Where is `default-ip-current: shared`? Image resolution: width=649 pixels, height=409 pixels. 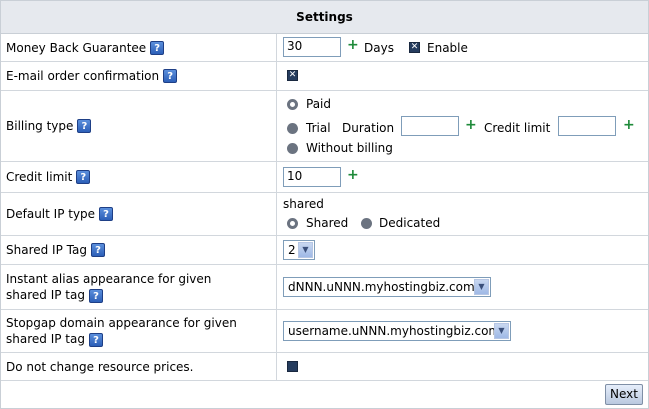
default-ip-current: shared is located at coordinates (303, 204).